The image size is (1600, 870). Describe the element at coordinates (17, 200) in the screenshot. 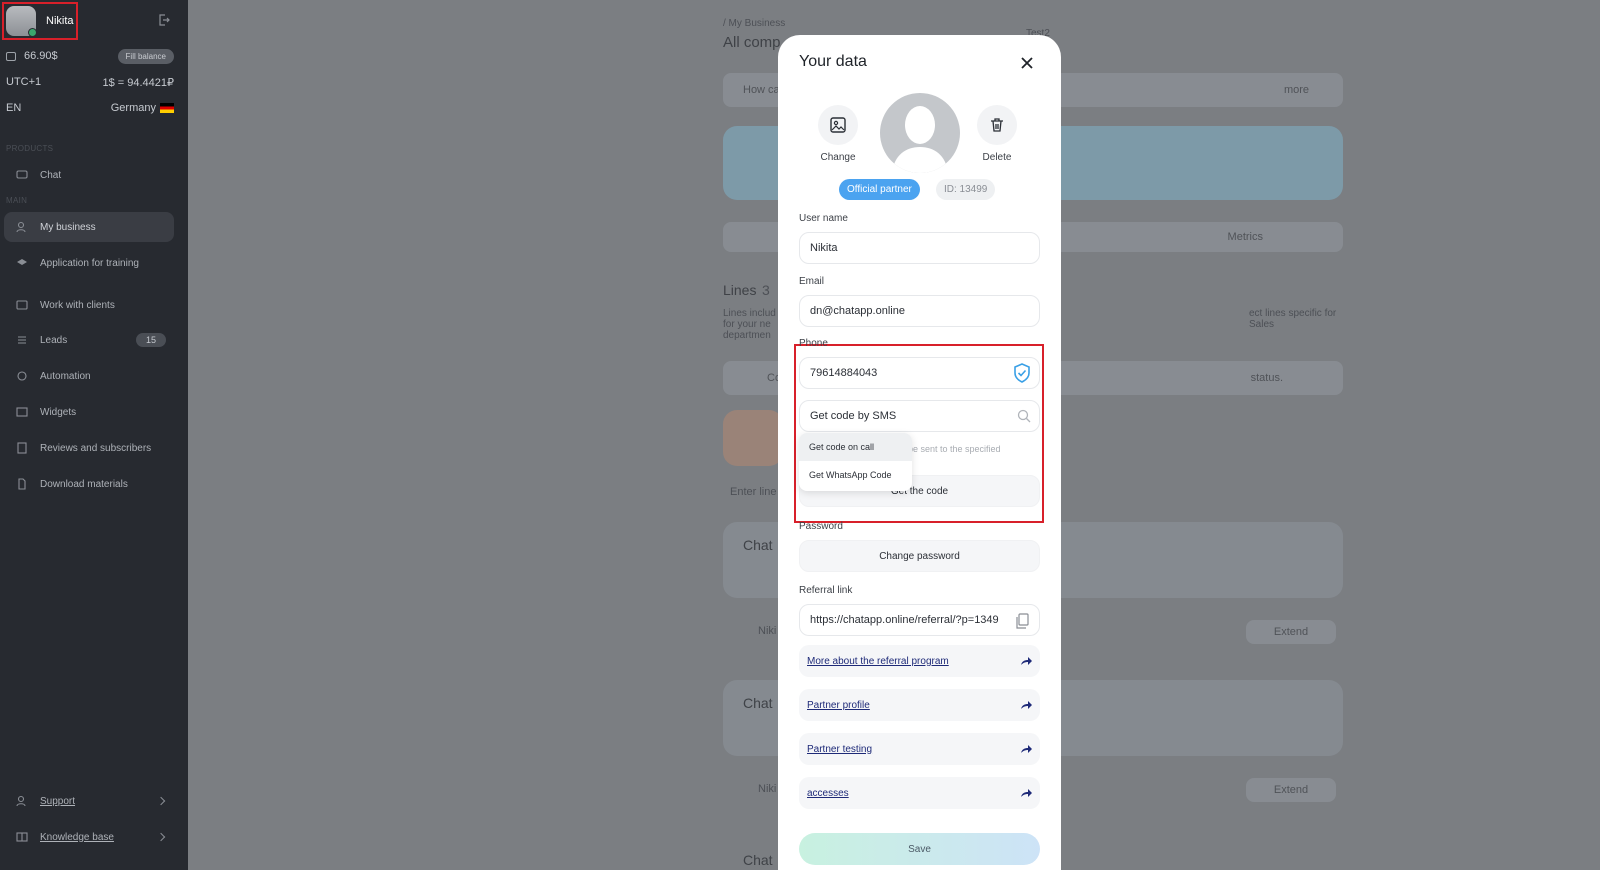

I see `section-main: MAIN` at that location.